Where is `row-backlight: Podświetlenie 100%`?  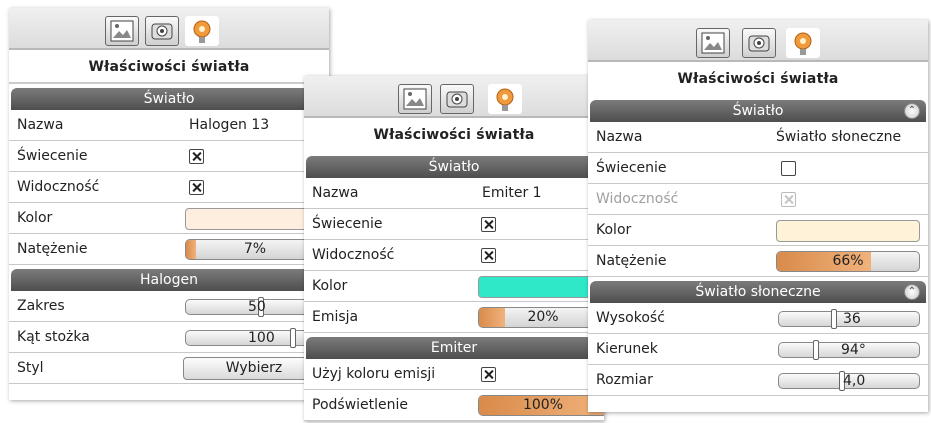
row-backlight: Podświetlenie 100% is located at coordinates (454, 405).